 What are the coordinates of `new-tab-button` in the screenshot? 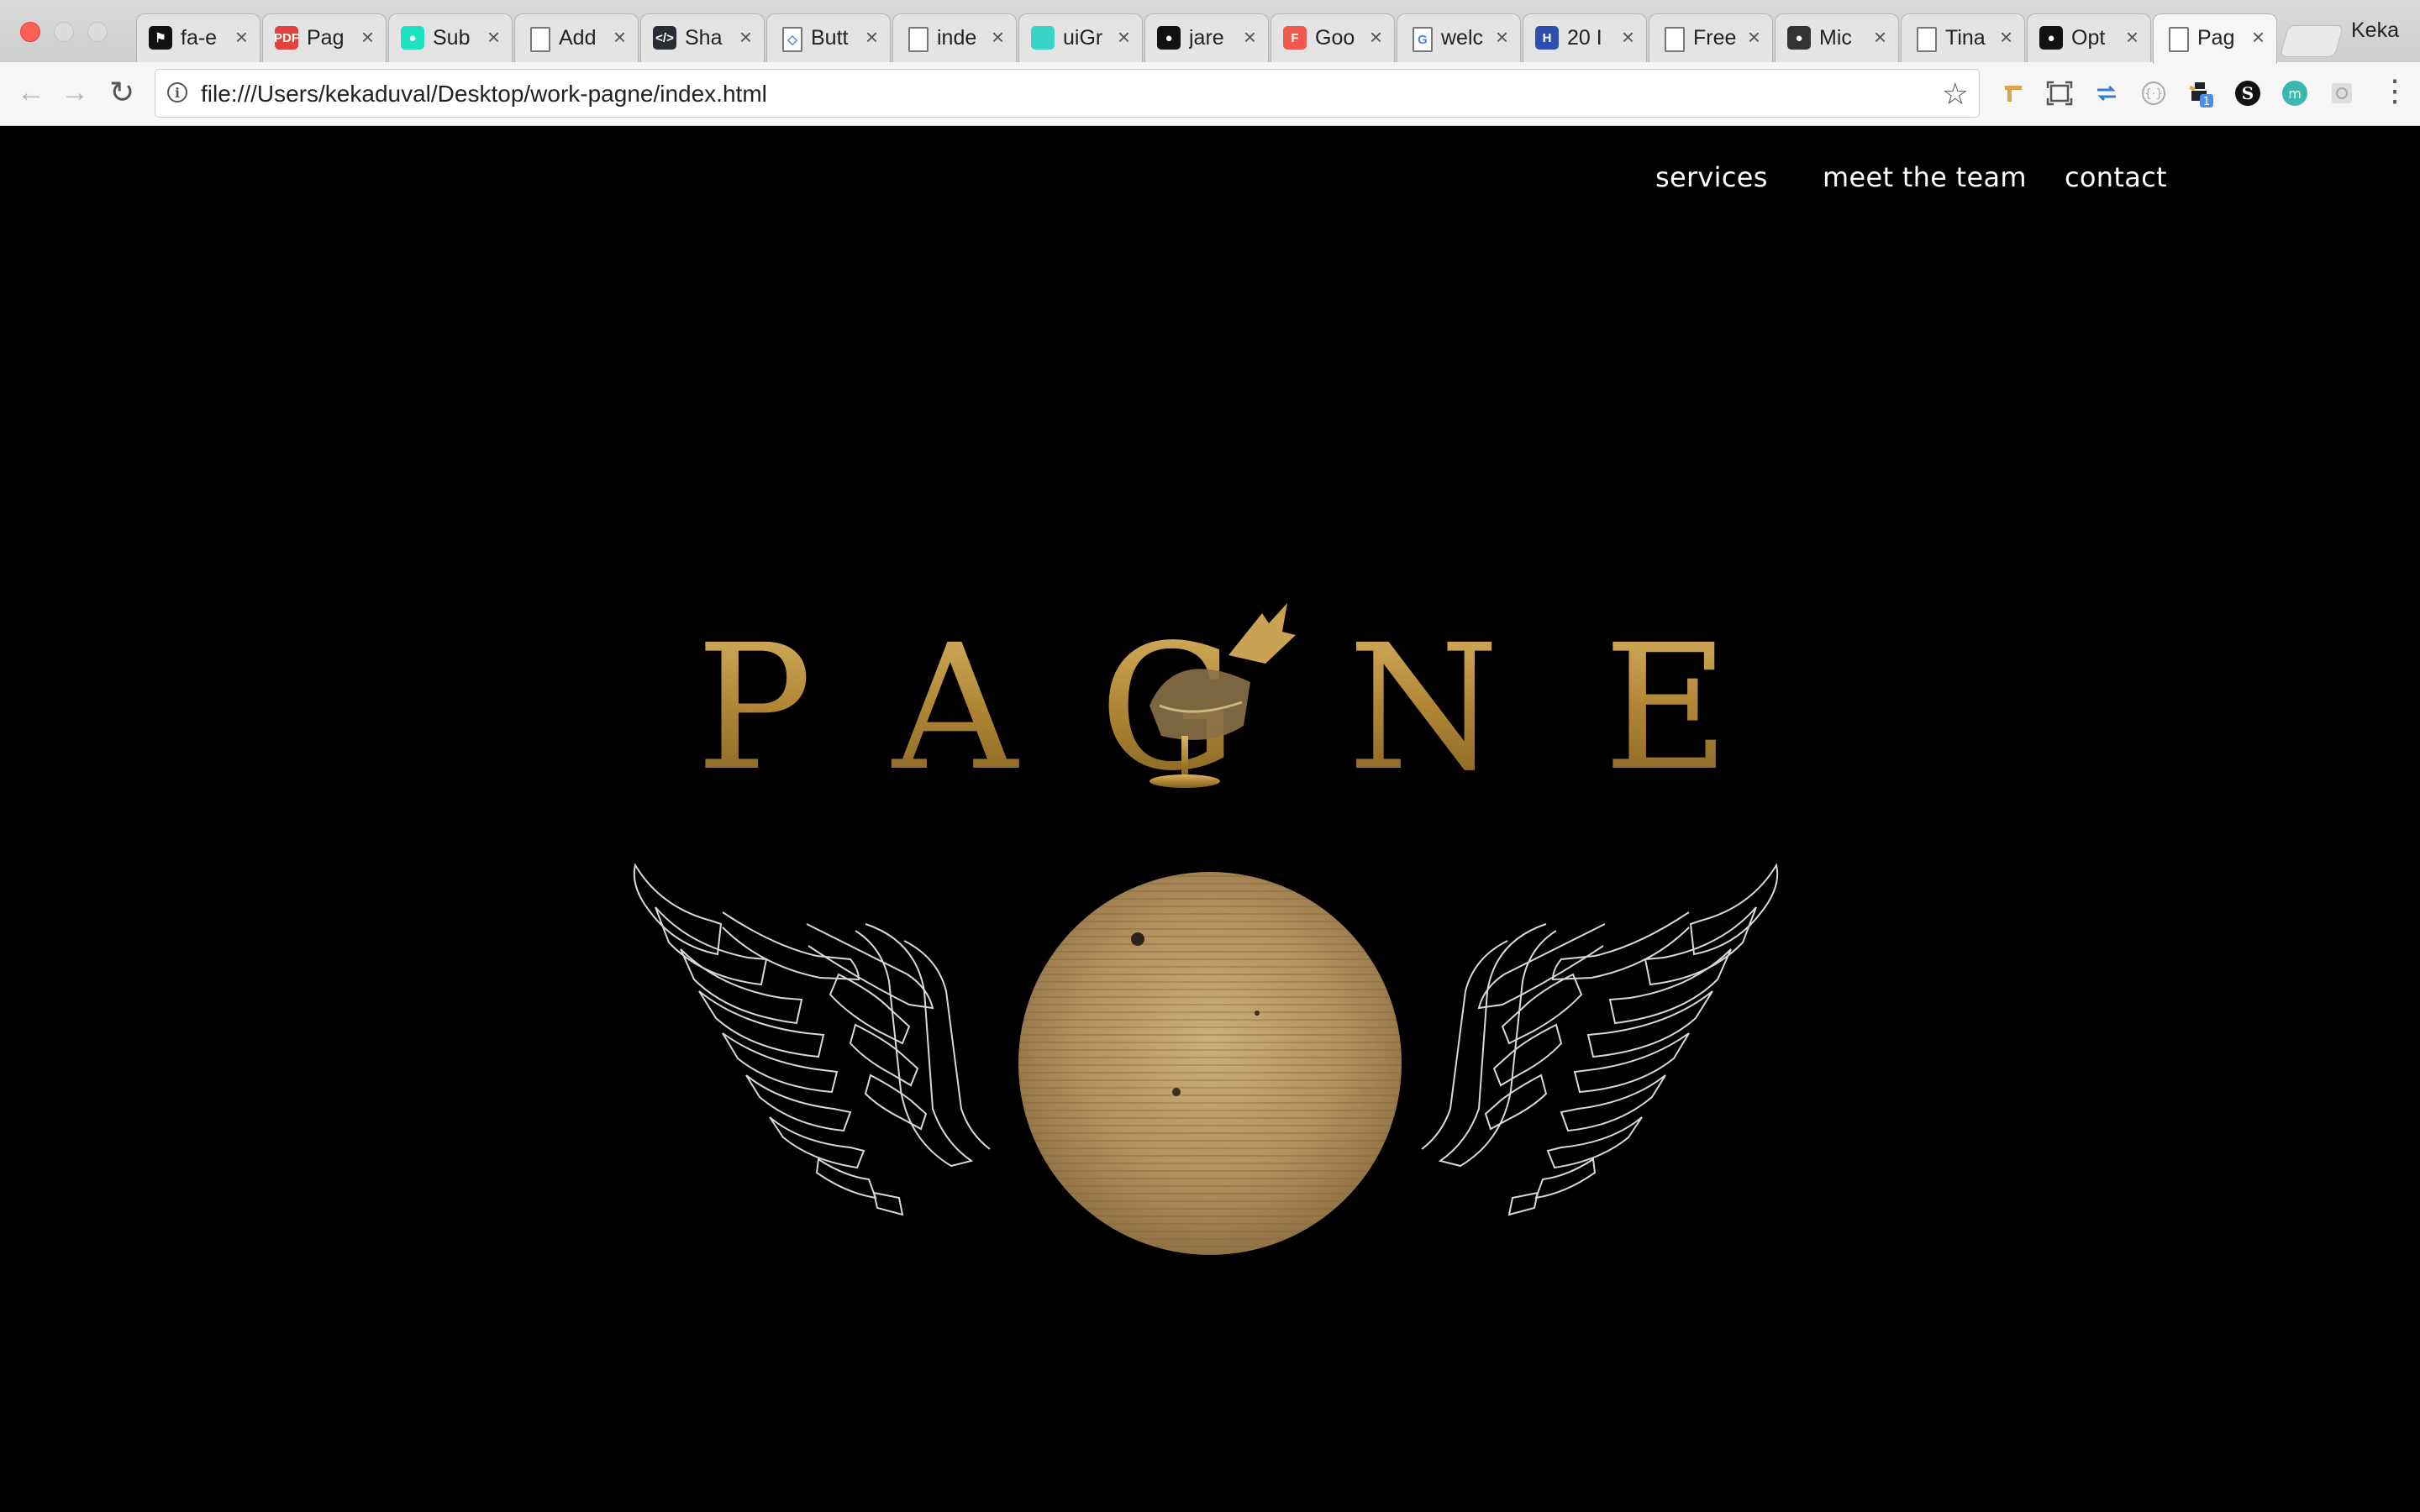 It's located at (2311, 41).